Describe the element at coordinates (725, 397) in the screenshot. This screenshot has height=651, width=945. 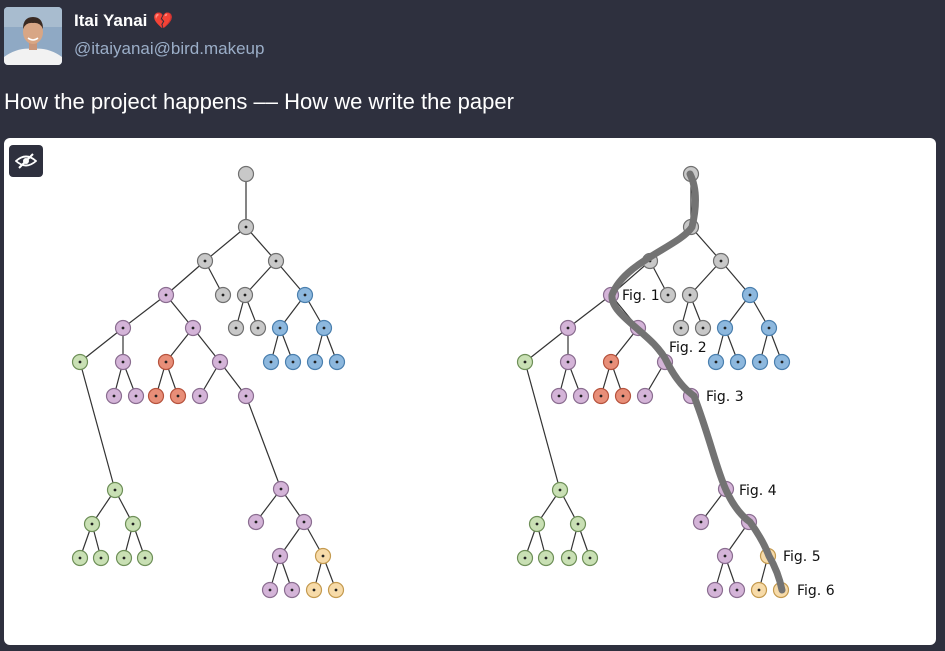
I see `fig-label: Fig. 3` at that location.